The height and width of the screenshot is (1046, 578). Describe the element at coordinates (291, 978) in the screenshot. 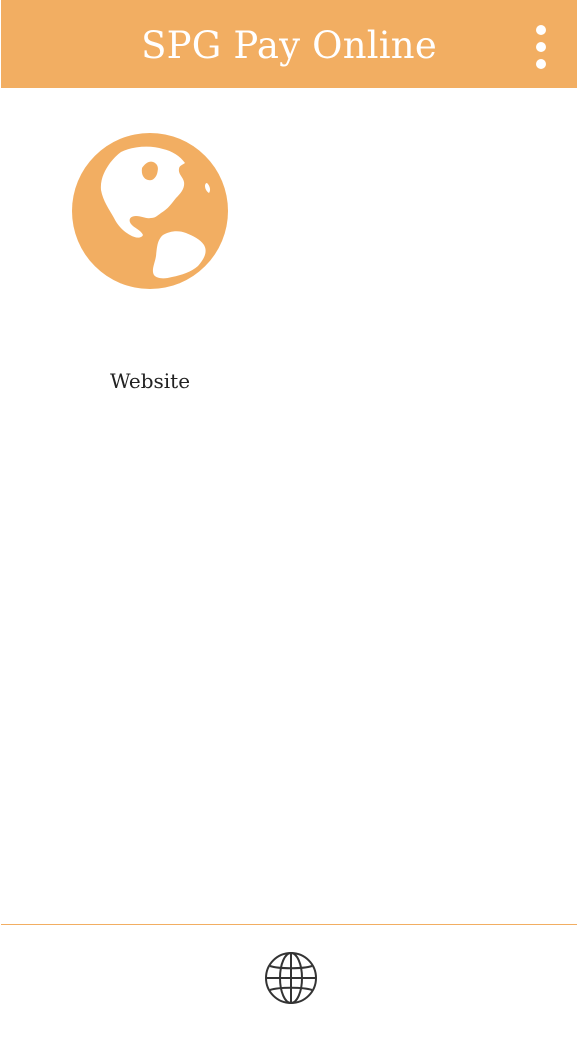

I see `globe-icon` at that location.